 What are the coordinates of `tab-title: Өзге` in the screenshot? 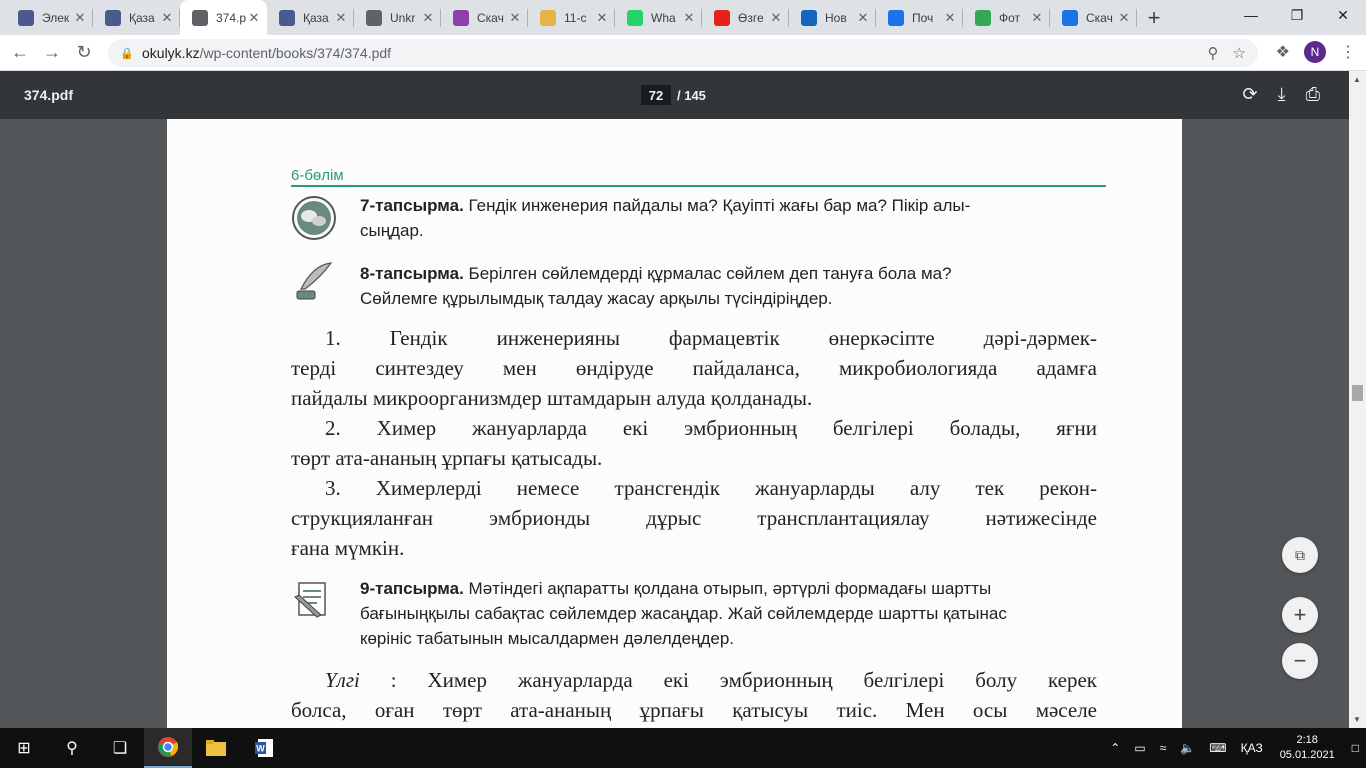 It's located at (751, 17).